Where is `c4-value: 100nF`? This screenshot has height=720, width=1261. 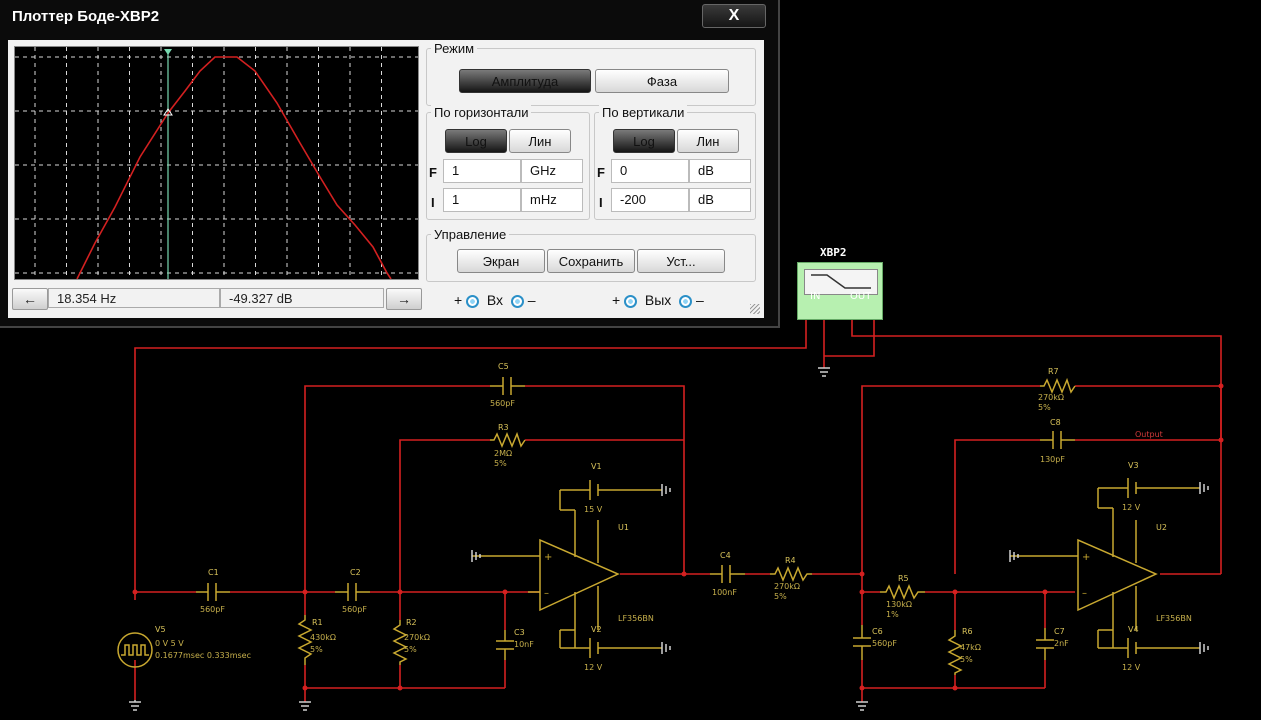 c4-value: 100nF is located at coordinates (724, 592).